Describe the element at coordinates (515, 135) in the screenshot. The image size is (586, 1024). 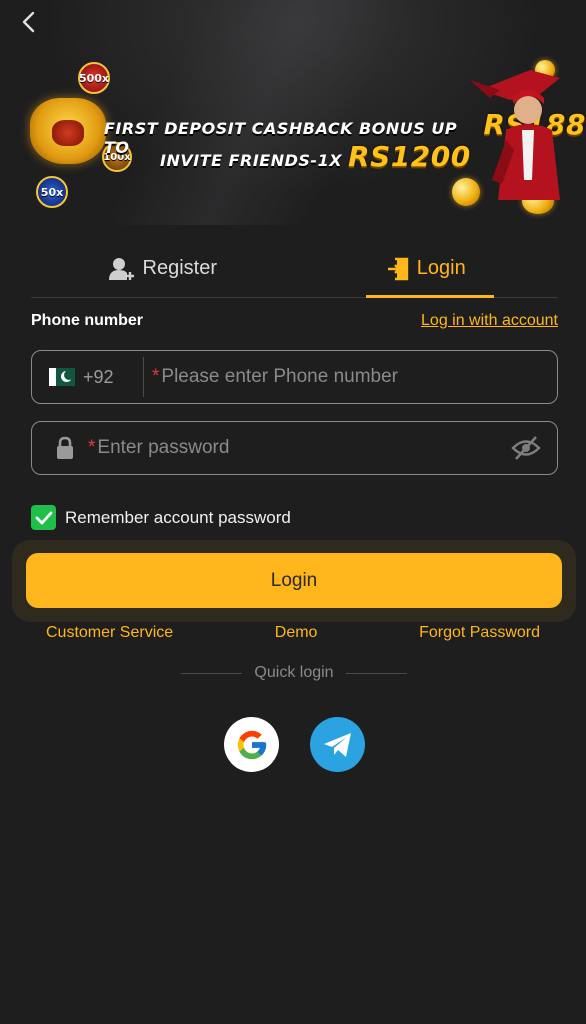
I see `pilot-character-illustration` at that location.